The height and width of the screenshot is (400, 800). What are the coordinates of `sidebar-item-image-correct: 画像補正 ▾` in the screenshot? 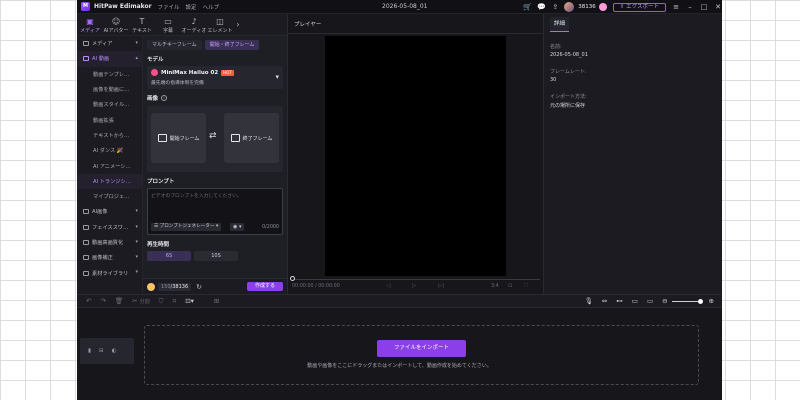 It's located at (109, 257).